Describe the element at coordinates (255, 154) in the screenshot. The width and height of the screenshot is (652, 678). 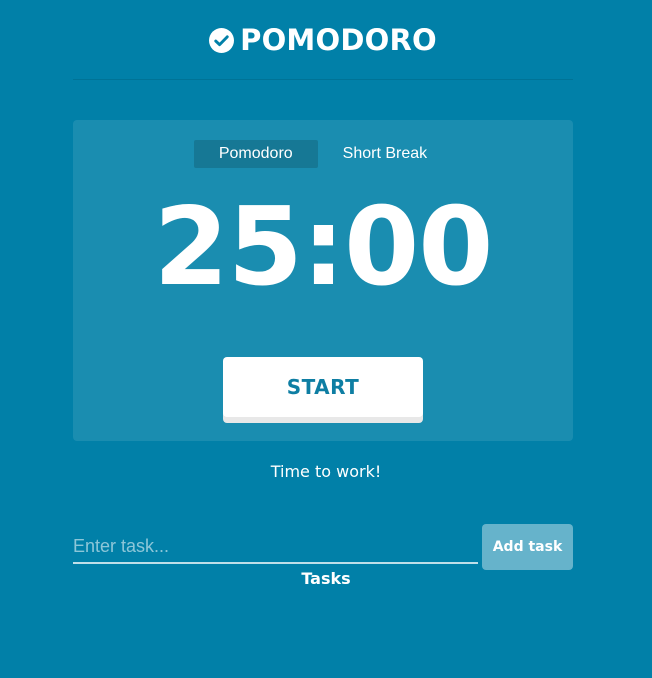
I see `tab-pomodoro: Pomodoro` at that location.